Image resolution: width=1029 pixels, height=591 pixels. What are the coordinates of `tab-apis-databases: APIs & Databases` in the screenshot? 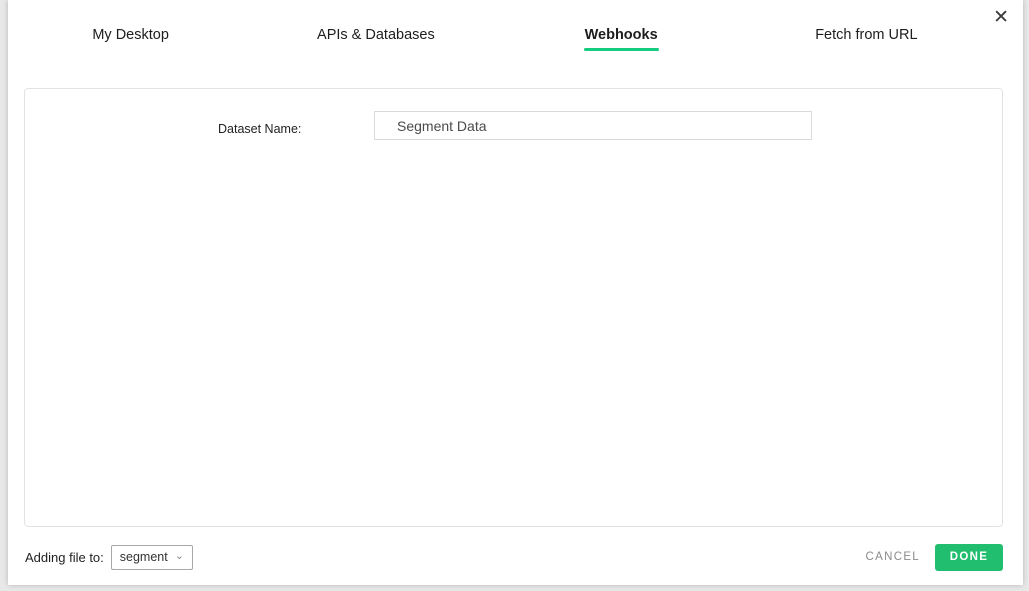 It's located at (375, 36).